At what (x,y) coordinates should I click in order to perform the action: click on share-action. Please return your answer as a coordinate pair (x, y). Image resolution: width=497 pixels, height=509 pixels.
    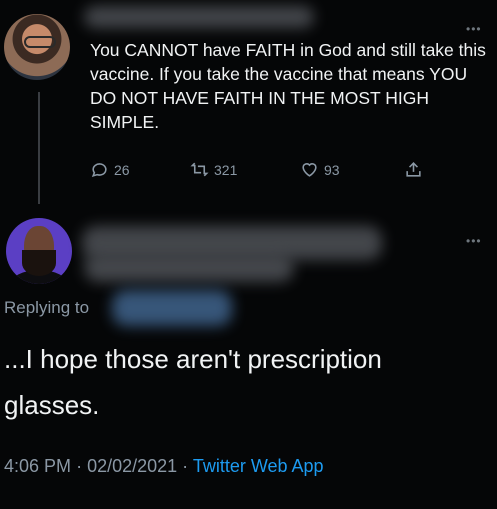
    Looking at the image, I should click on (413, 169).